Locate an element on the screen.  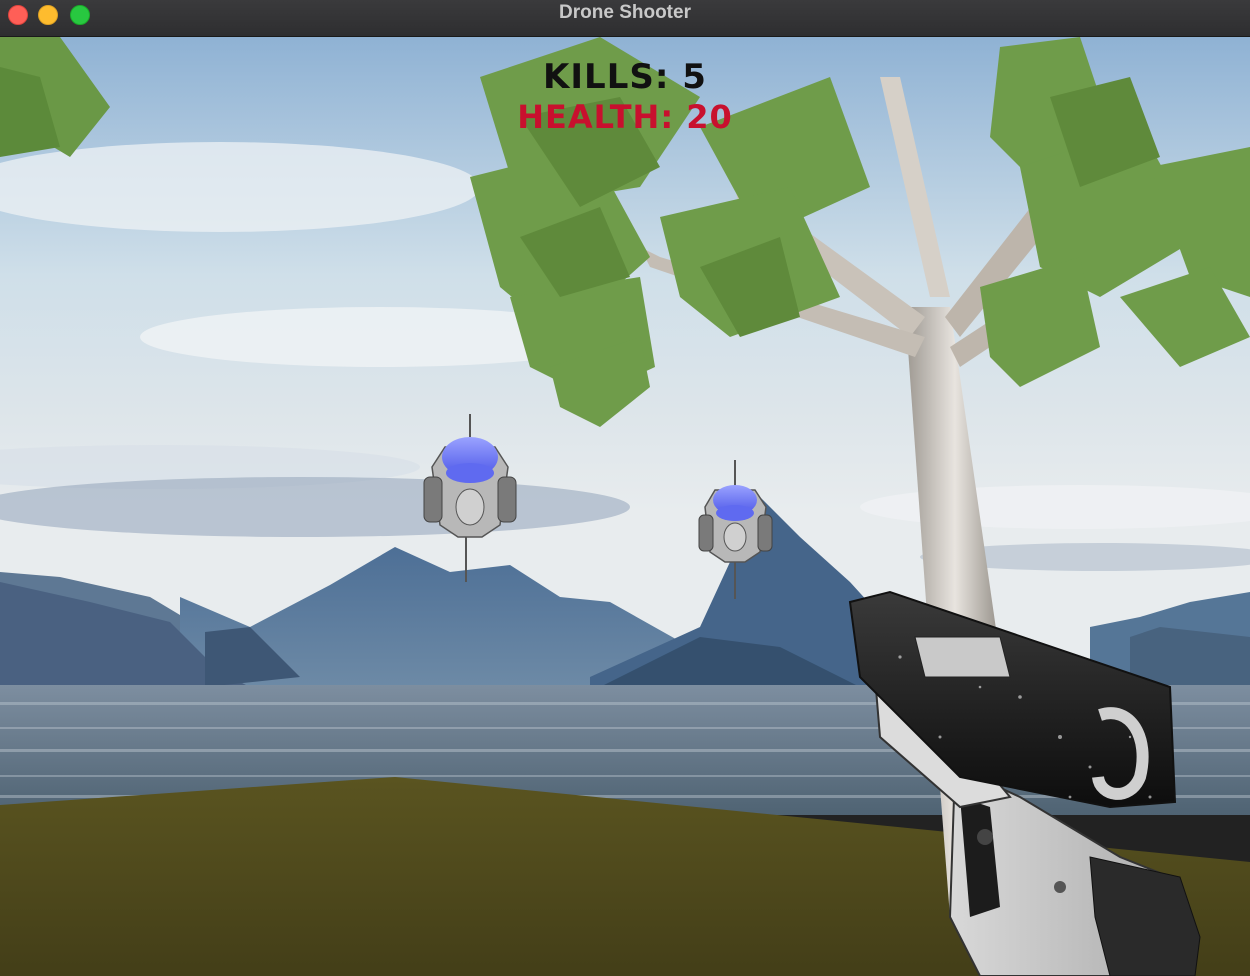
kills-counter: KILLS: 5 is located at coordinates (625, 77).